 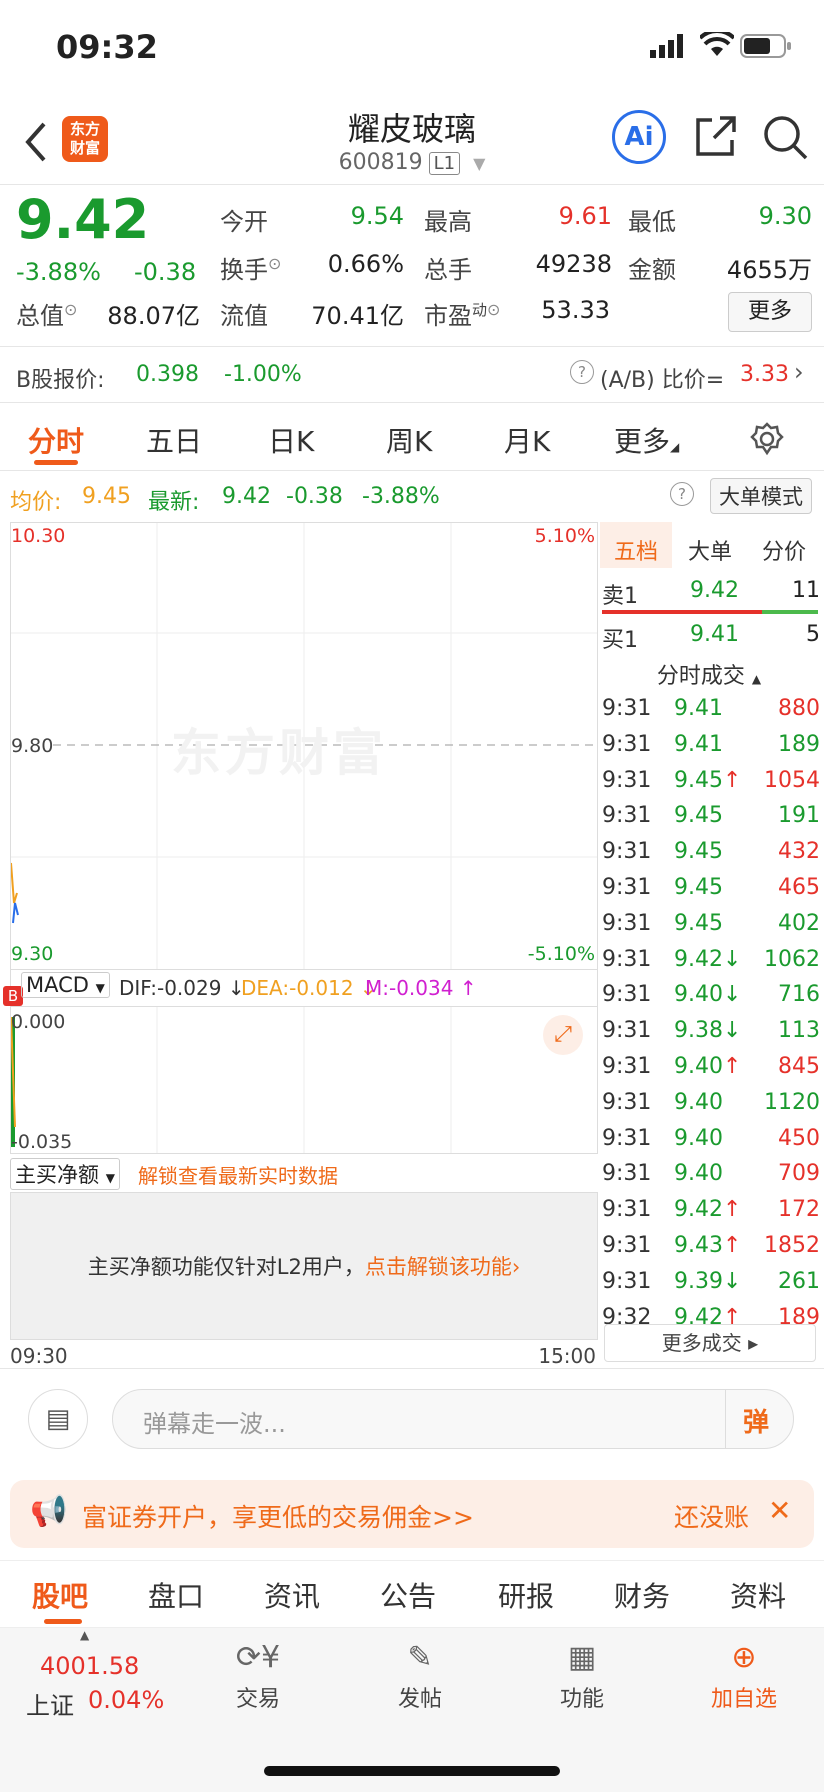 I want to click on trade-row: 9:31 9.40↓ 716, so click(x=709, y=996).